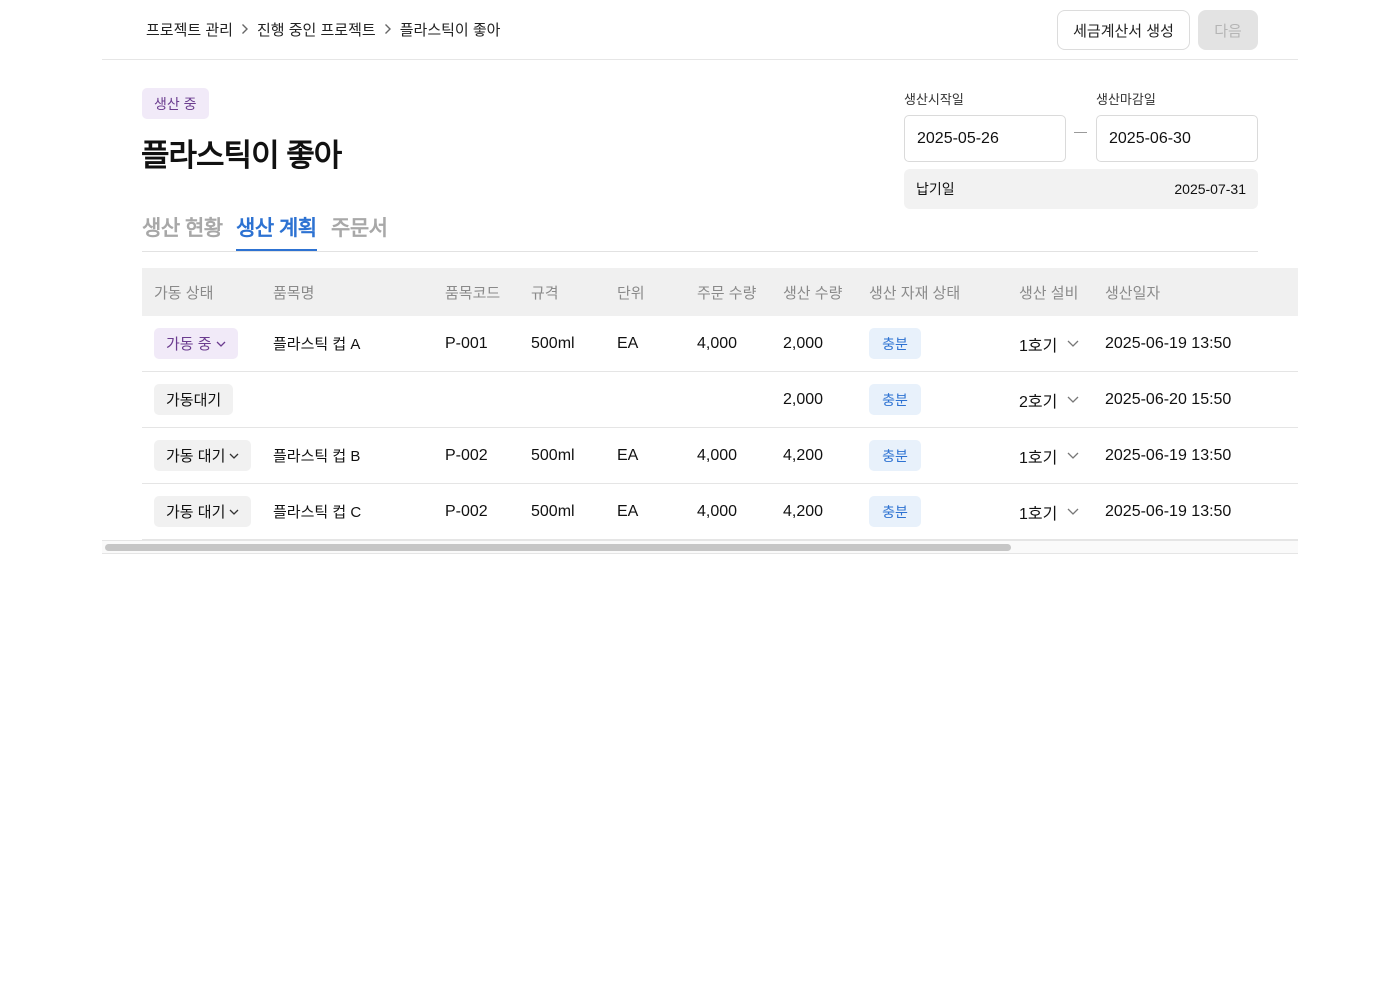 The width and height of the screenshot is (1400, 1000). What do you see at coordinates (1126, 99) in the screenshot?
I see `end-date-label: 생산마감일` at bounding box center [1126, 99].